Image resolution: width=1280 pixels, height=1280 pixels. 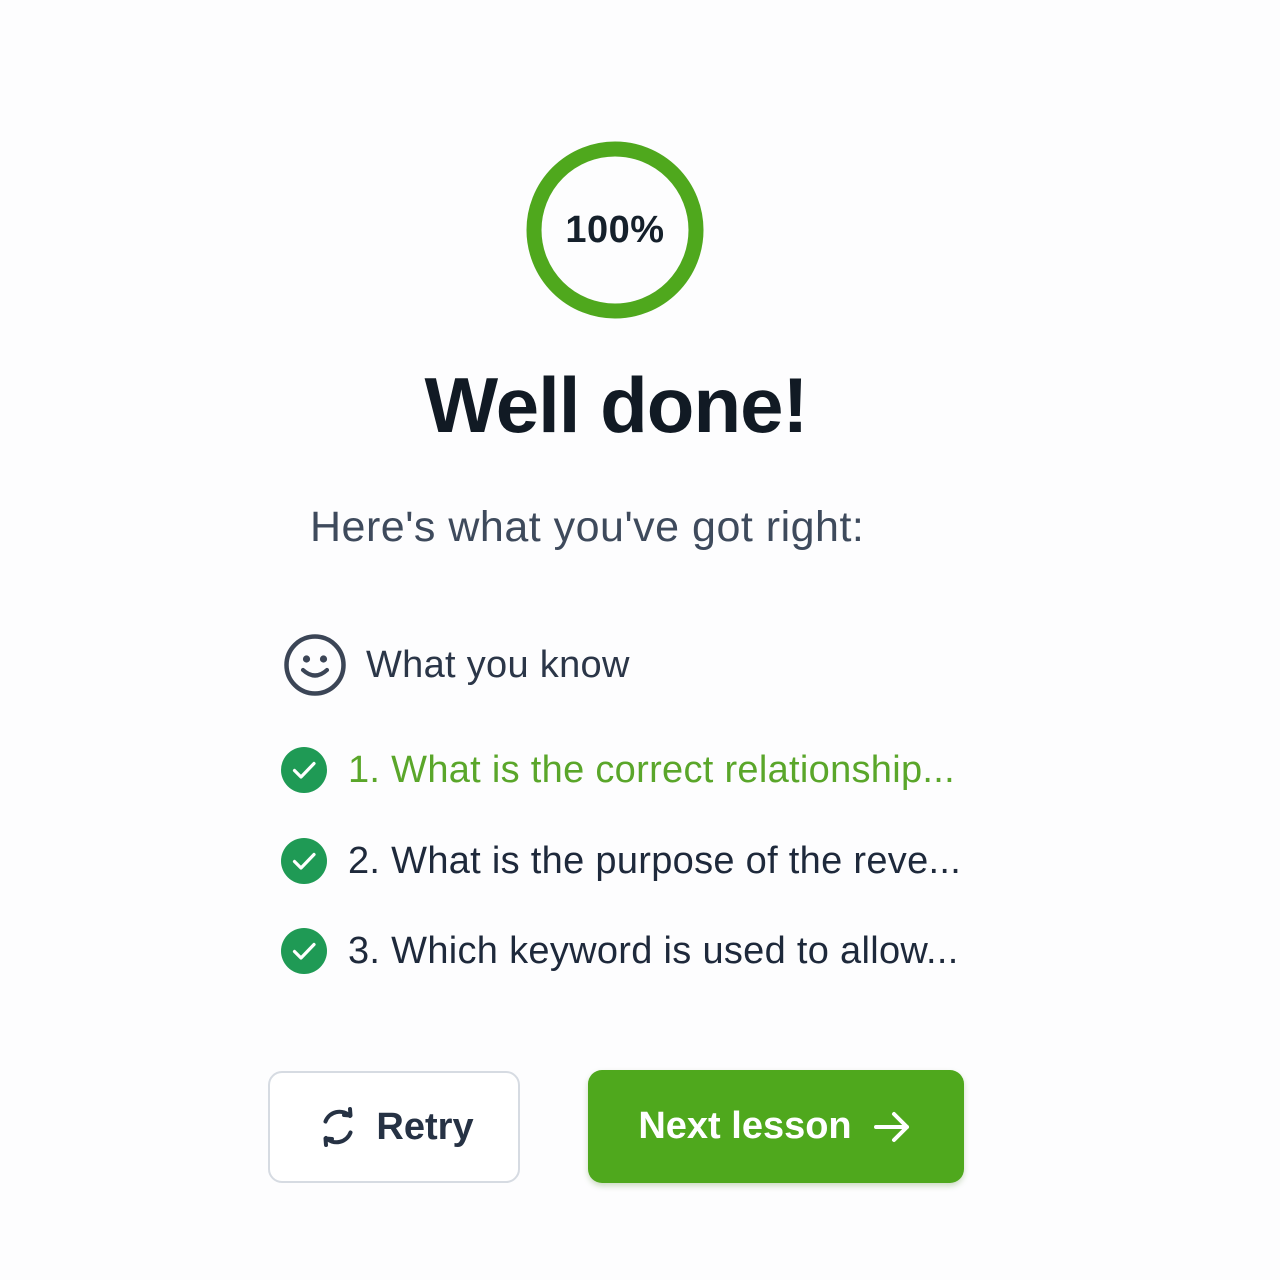 I want to click on refresh-icon, so click(x=338, y=1127).